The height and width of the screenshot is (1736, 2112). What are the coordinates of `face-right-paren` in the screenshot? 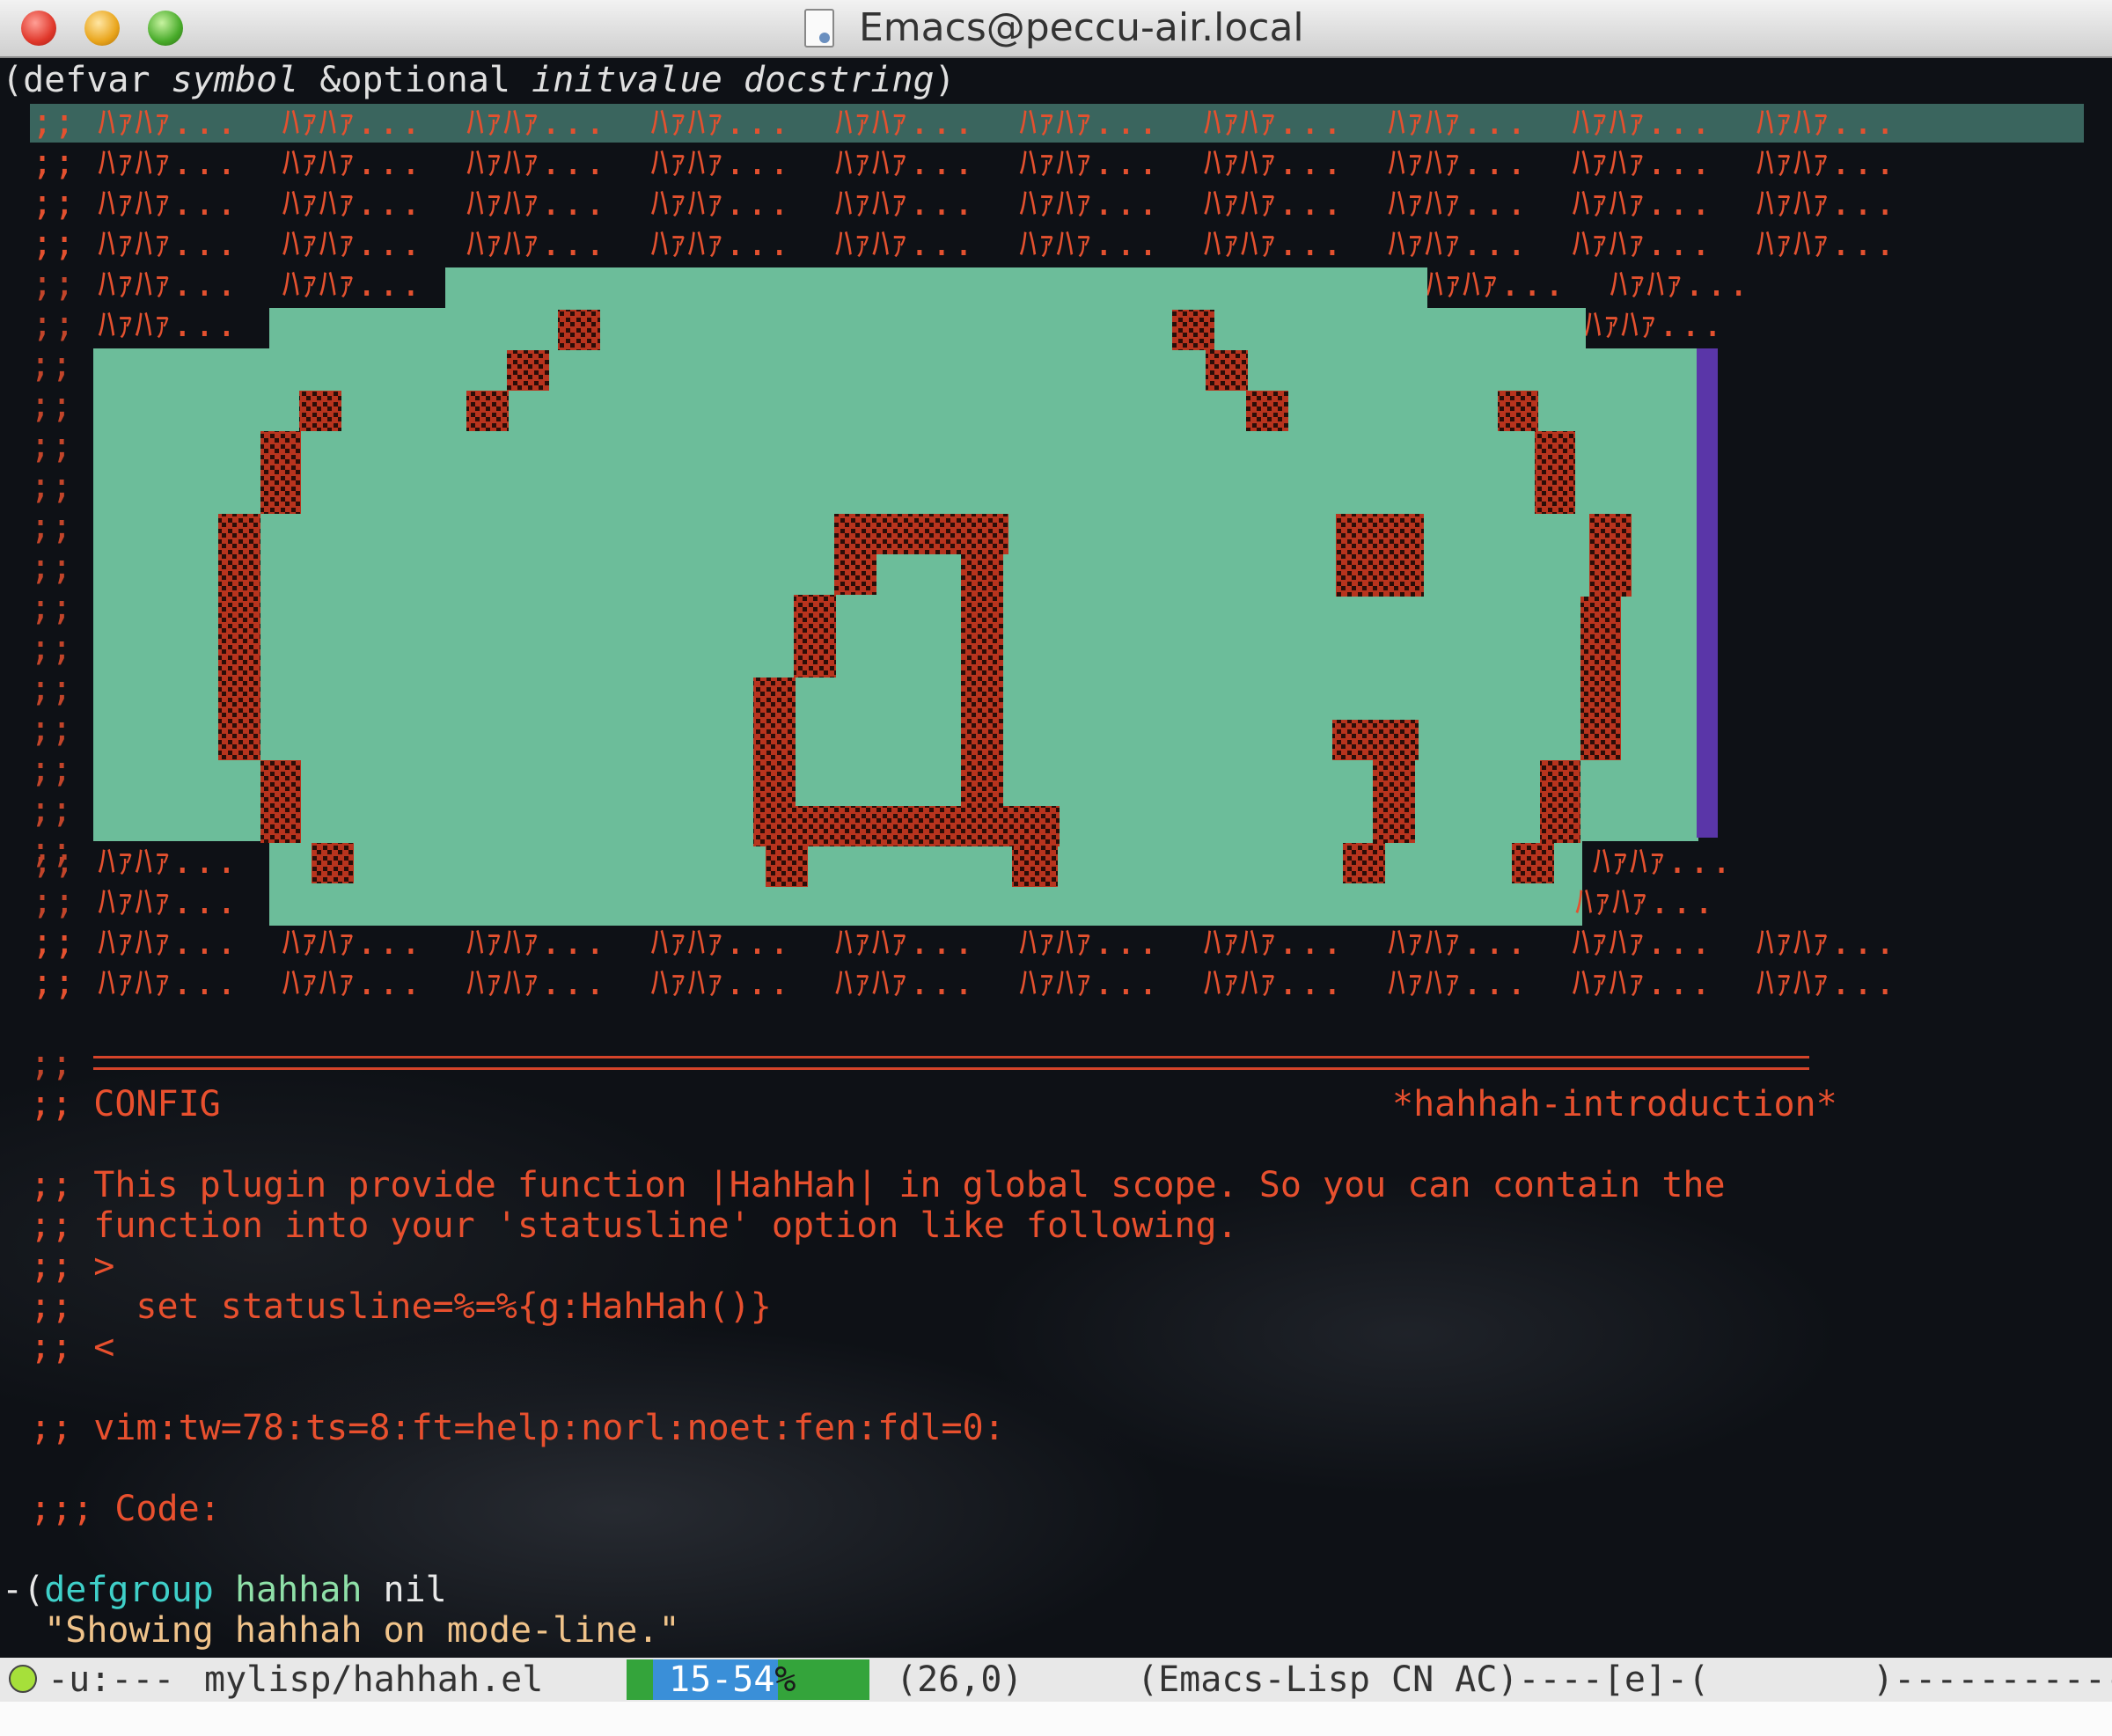 It's located at (1565, 637).